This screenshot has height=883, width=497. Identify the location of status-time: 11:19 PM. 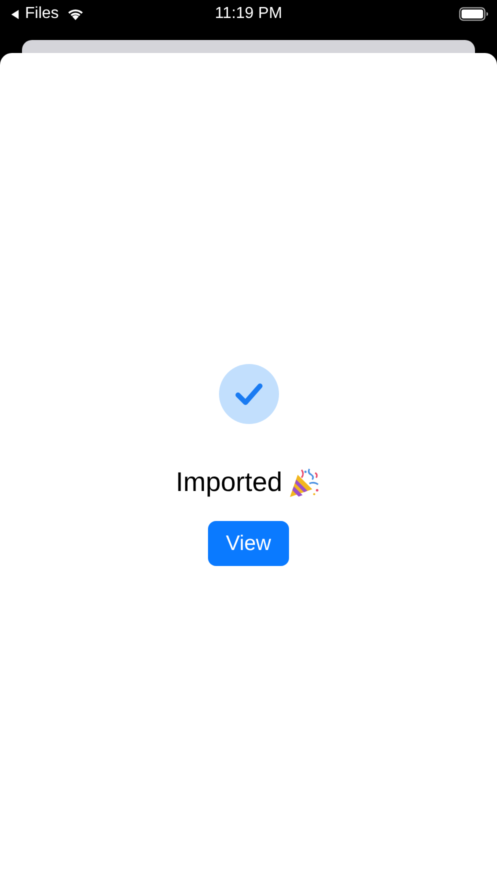
(249, 14).